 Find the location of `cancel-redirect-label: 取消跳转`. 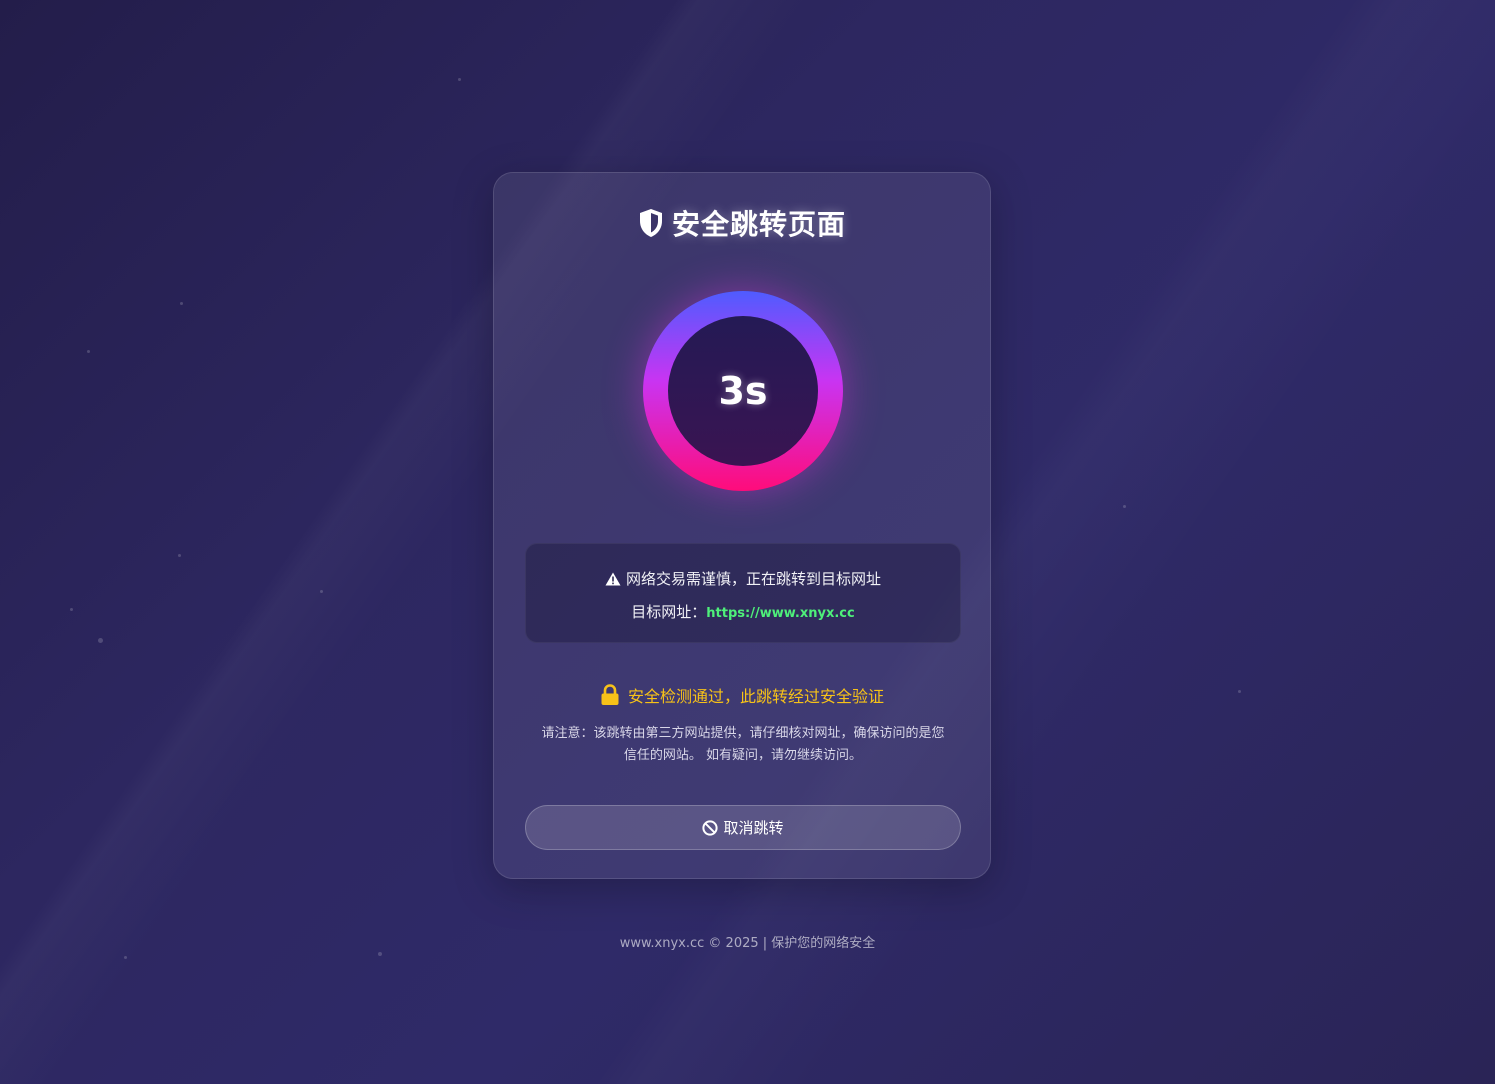

cancel-redirect-label: 取消跳转 is located at coordinates (753, 828).